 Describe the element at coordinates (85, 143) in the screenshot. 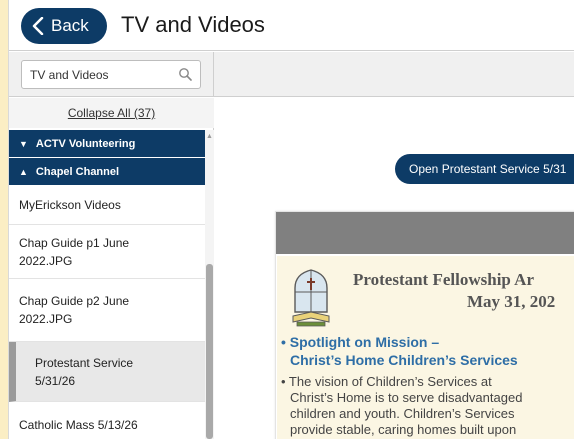

I see `sidebar-group-label: ACTV Volunteering` at that location.